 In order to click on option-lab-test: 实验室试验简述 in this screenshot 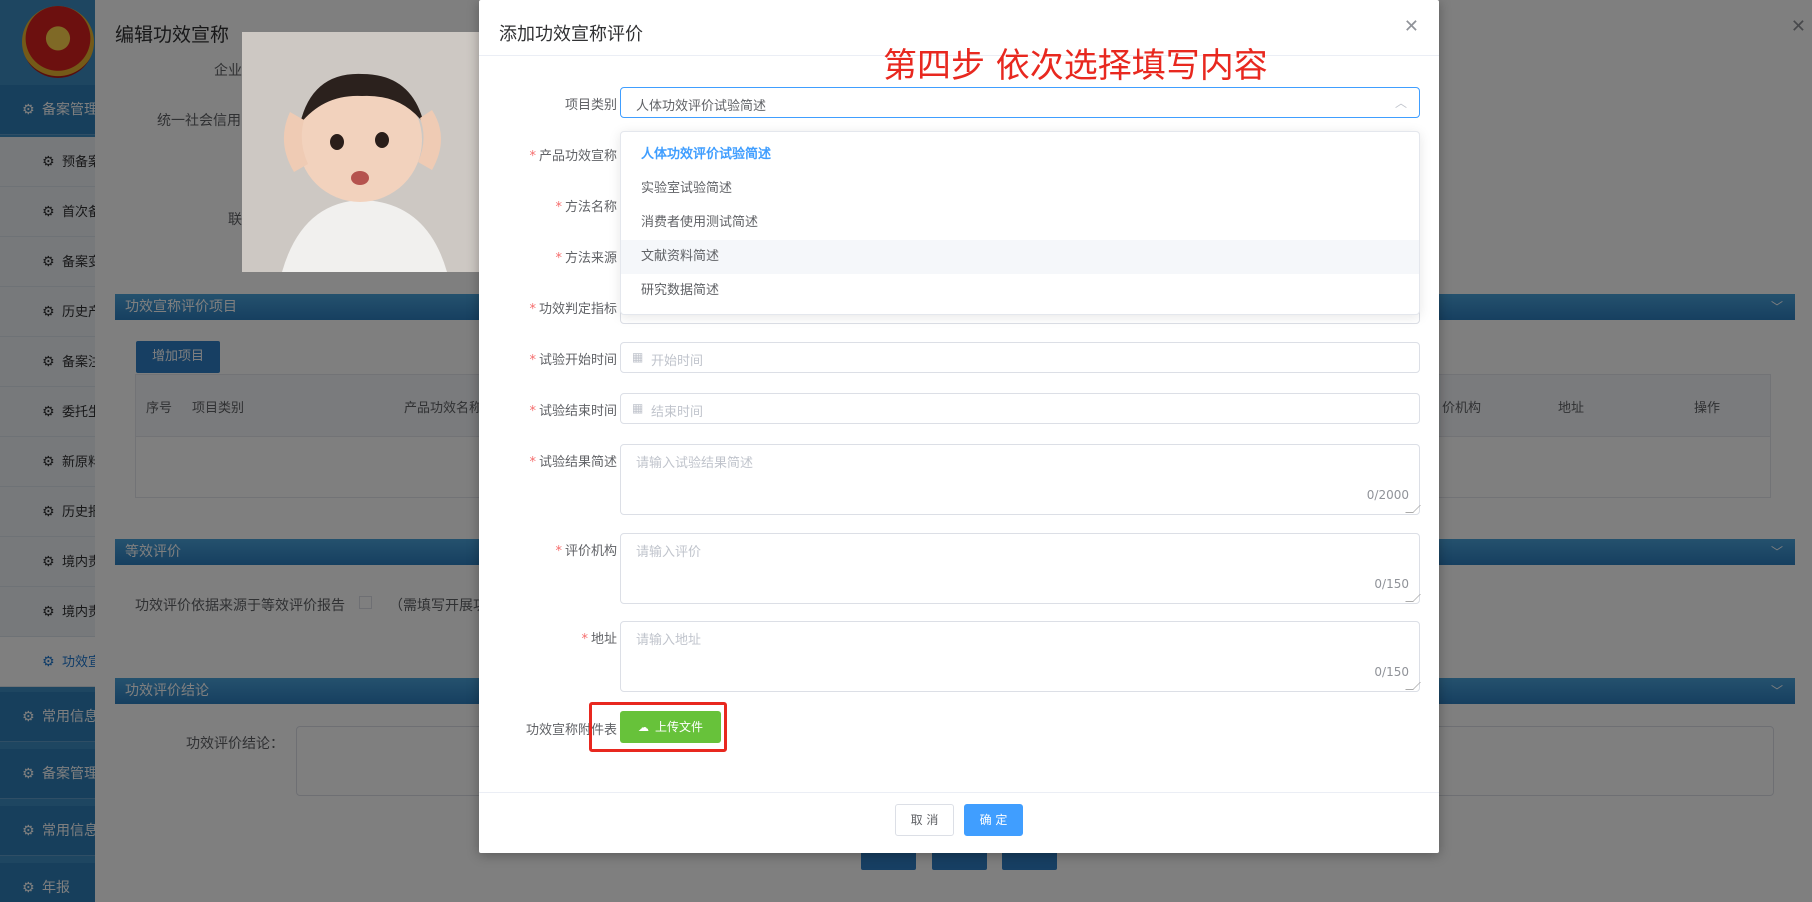, I will do `click(1020, 189)`.